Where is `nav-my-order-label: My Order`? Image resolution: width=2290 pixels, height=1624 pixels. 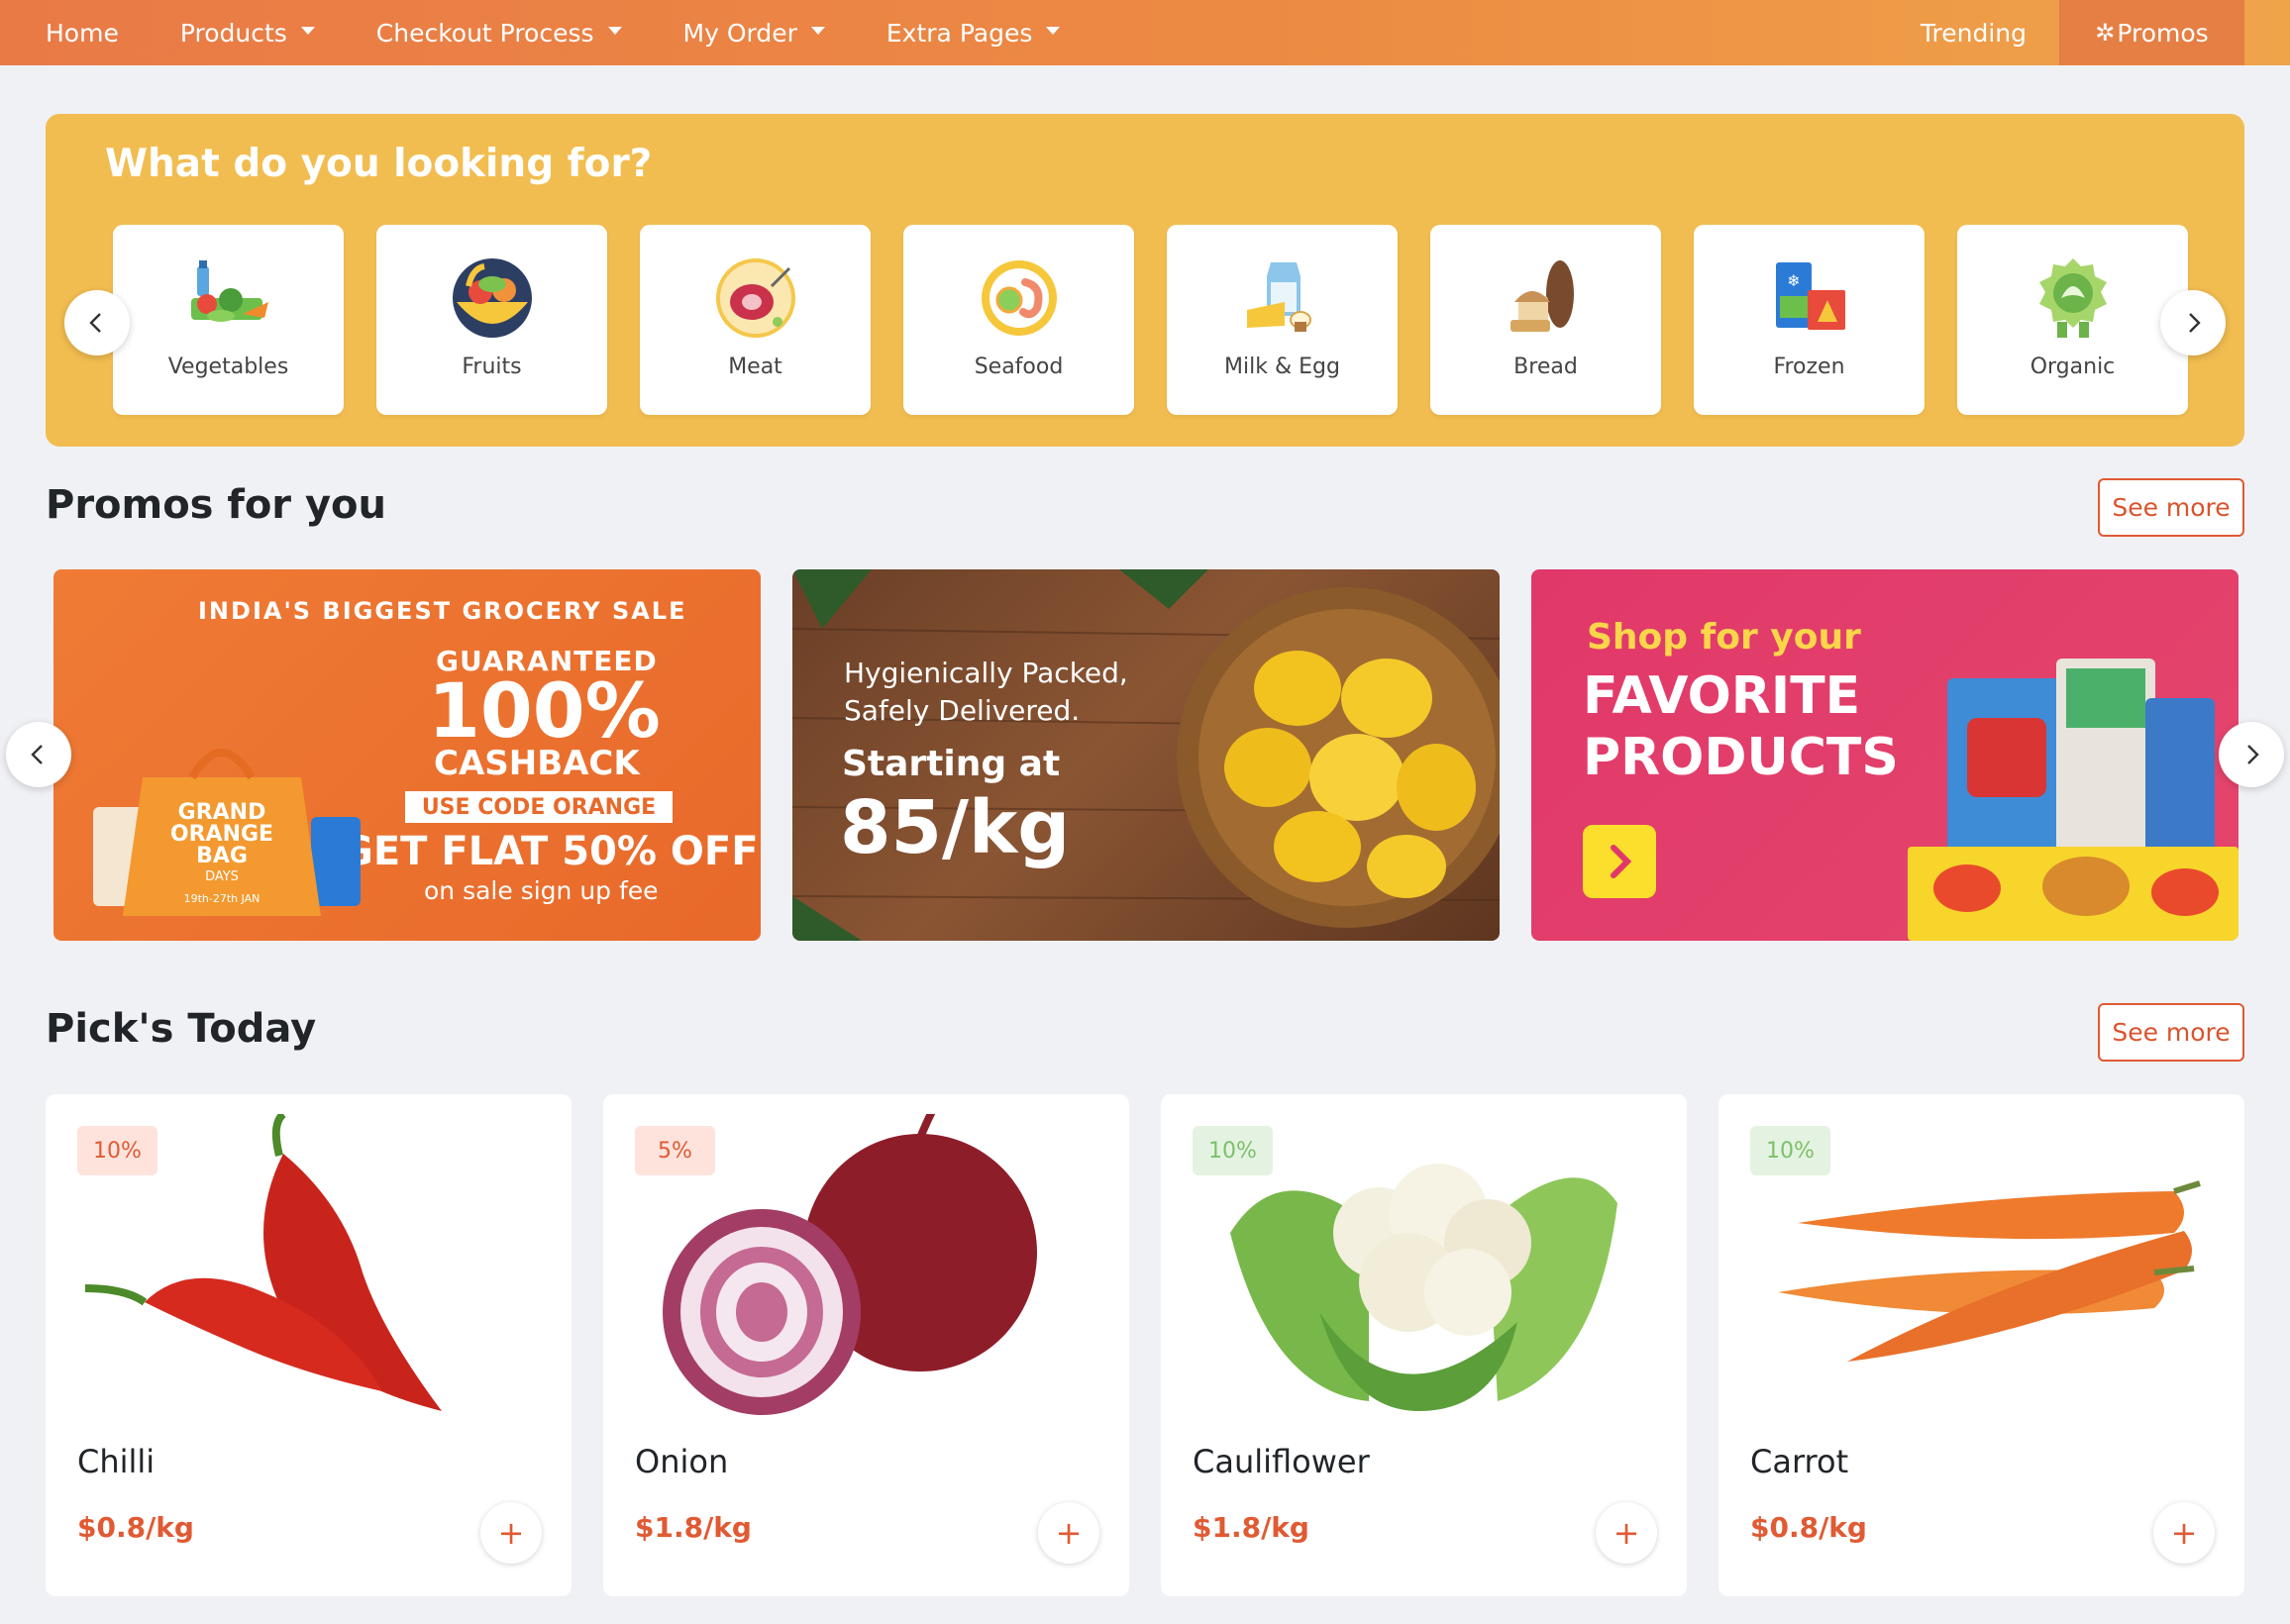
nav-my-order-label: My Order is located at coordinates (739, 33).